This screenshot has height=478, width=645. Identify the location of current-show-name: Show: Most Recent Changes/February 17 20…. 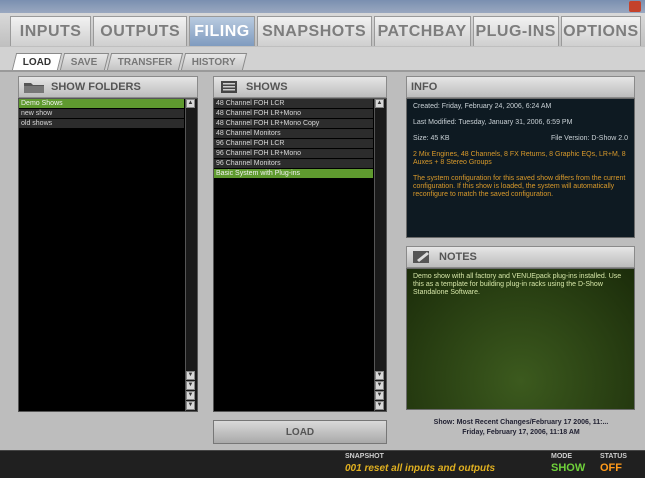
(521, 422).